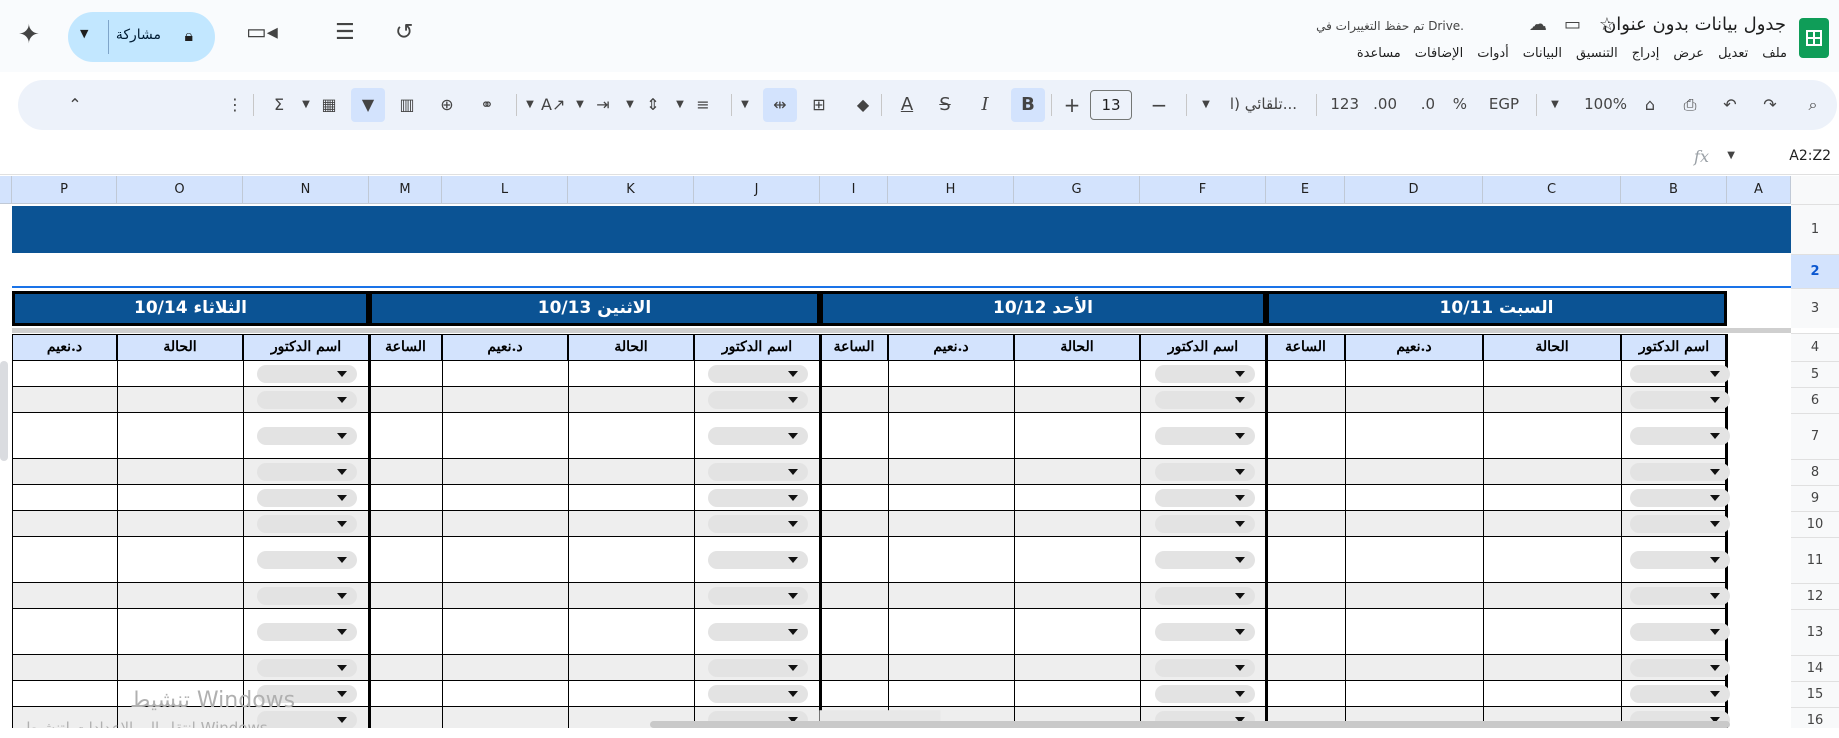 The width and height of the screenshot is (1839, 738). What do you see at coordinates (447, 105) in the screenshot?
I see `insert-comment-icon: ⊕` at bounding box center [447, 105].